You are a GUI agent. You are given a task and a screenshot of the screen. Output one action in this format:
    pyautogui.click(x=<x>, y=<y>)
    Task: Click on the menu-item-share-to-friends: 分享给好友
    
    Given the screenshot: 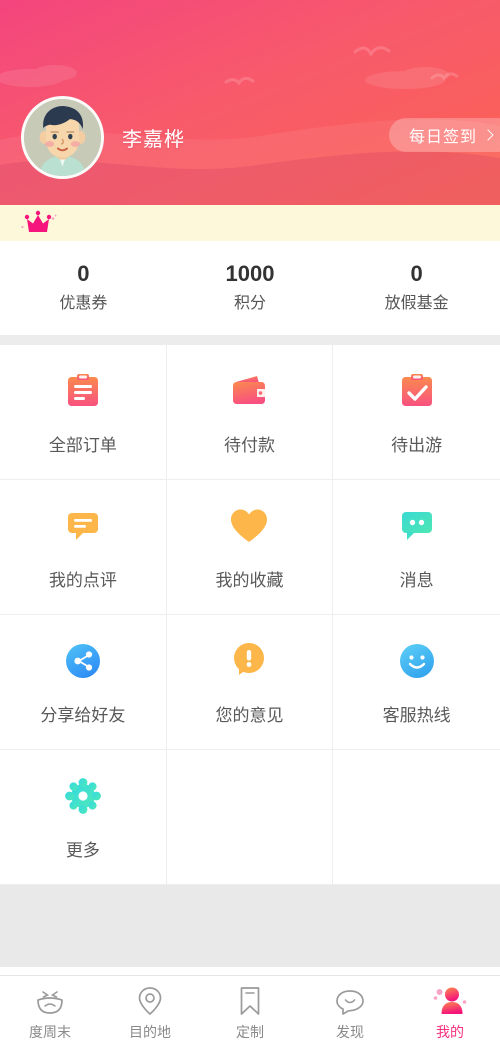 What is the action you would take?
    pyautogui.click(x=83, y=682)
    